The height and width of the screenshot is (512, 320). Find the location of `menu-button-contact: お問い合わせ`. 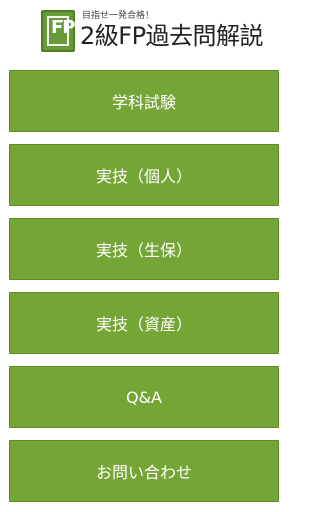

menu-button-contact: お問い合わせ is located at coordinates (144, 471).